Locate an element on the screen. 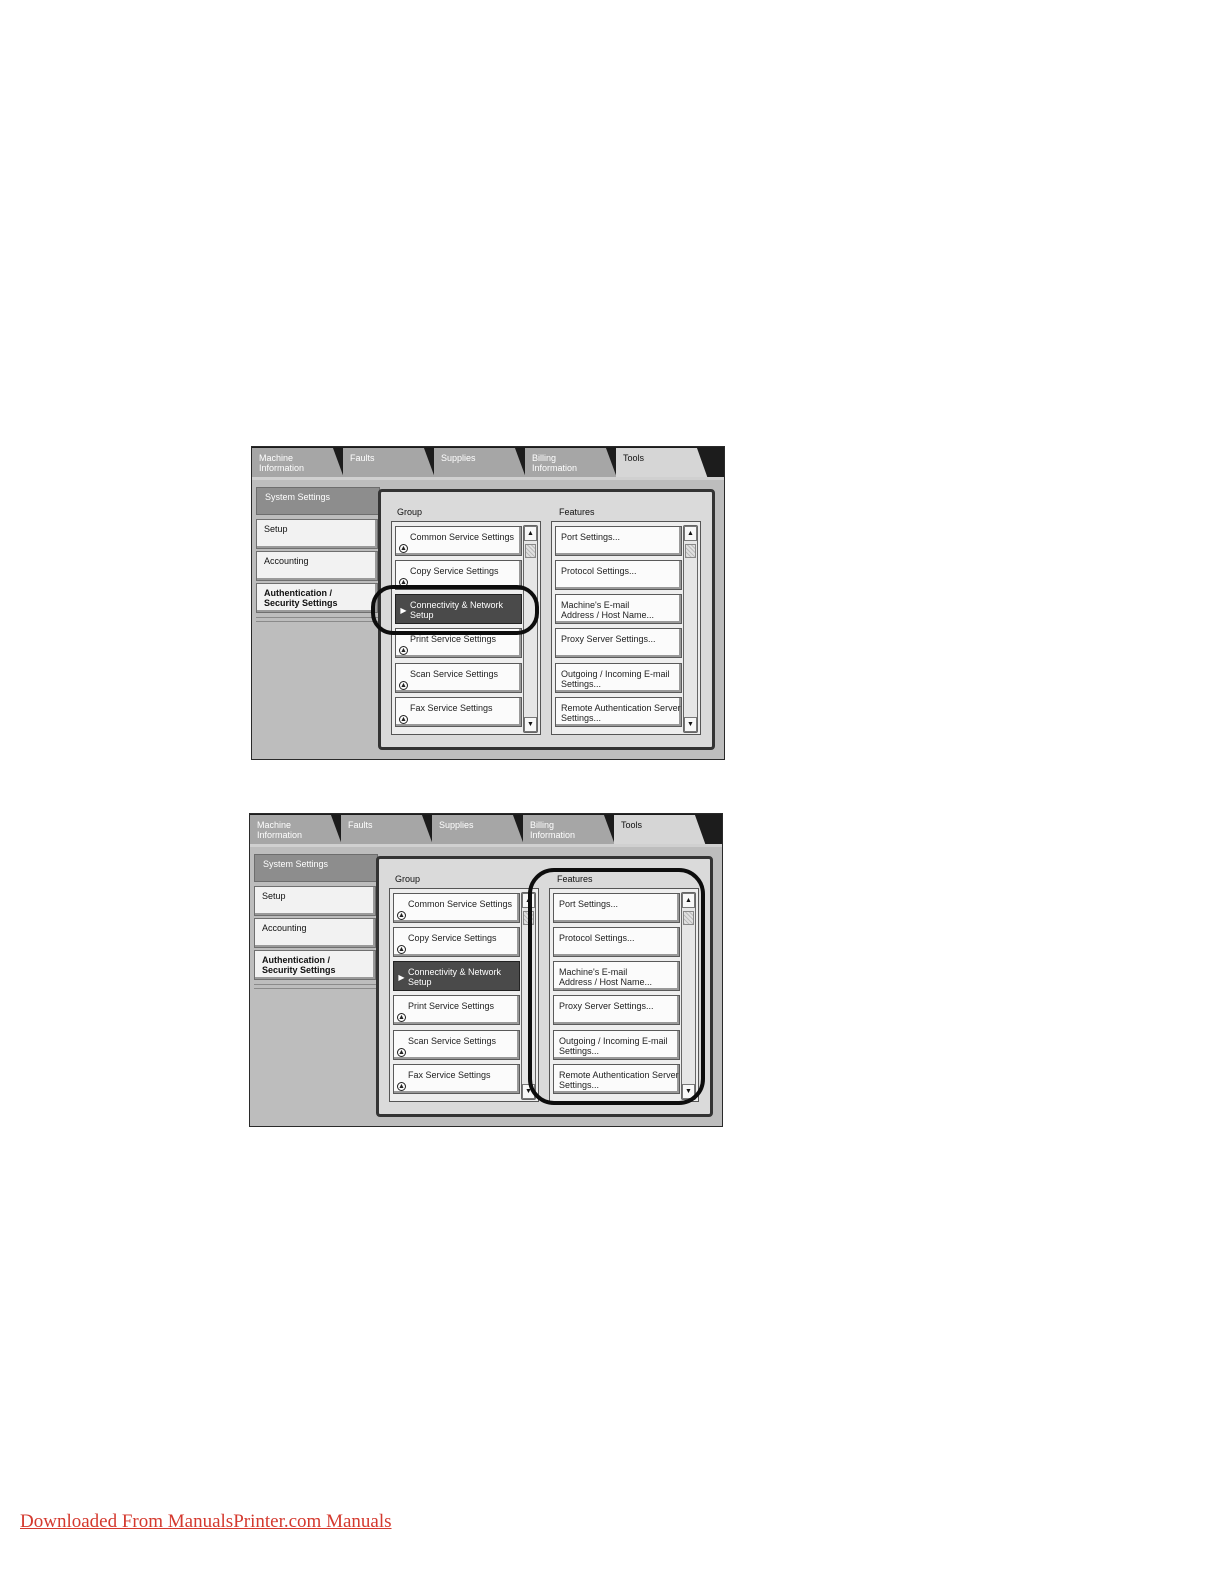 Image resolution: width=1224 pixels, height=1584 pixels. group-item-label: Connectivity & Network Setup is located at coordinates (455, 977).